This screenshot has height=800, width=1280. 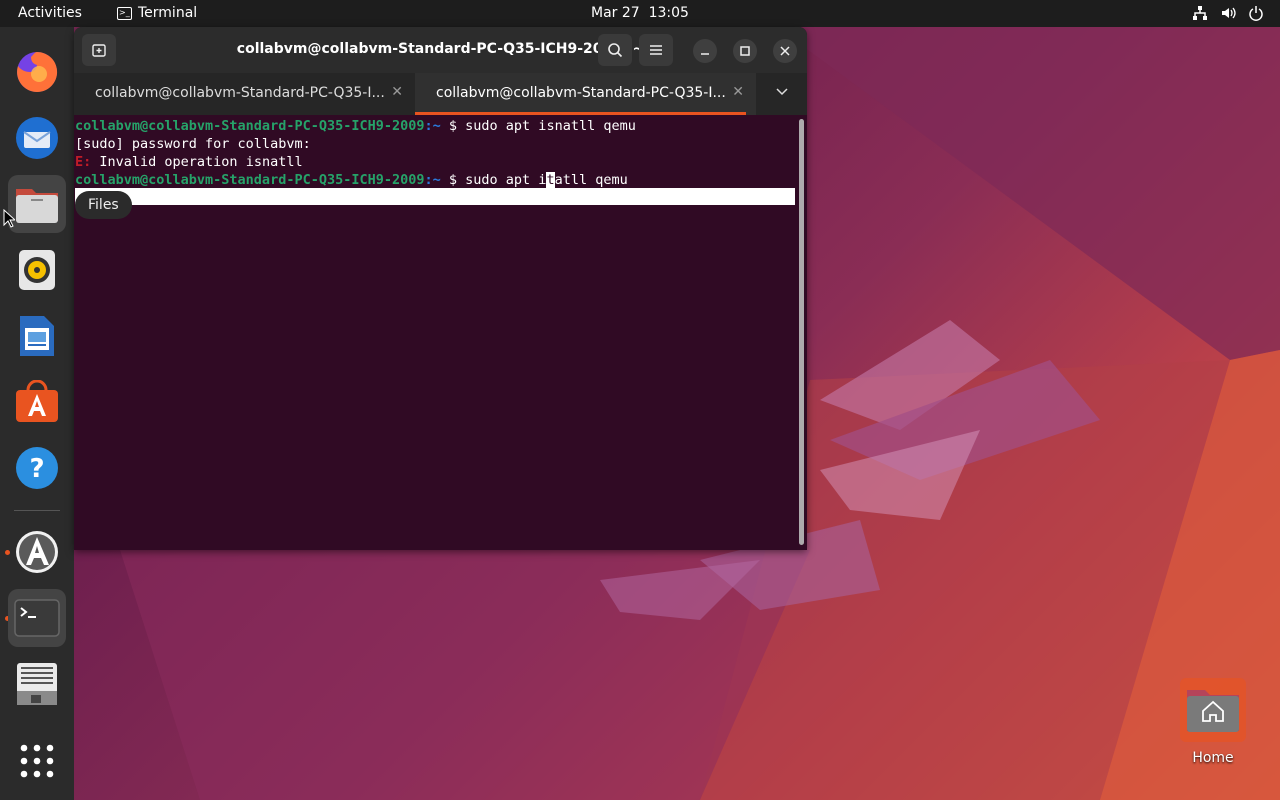 I want to click on text-cursor: t, so click(x=550, y=180).